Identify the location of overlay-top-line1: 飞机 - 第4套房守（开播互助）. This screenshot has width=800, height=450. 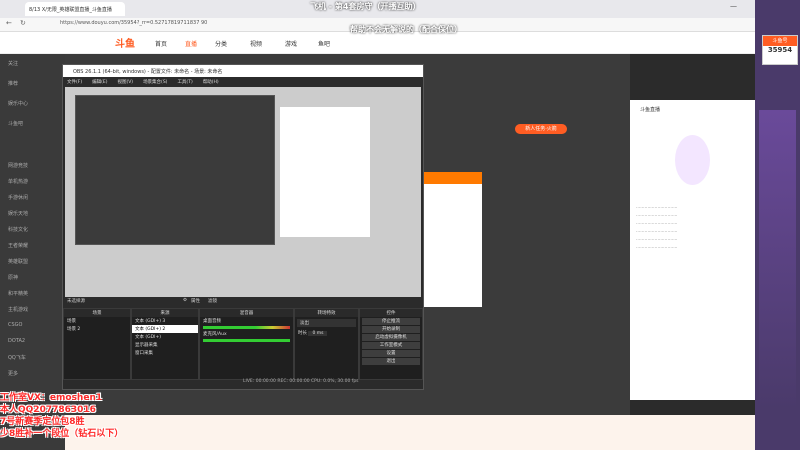
(365, 6).